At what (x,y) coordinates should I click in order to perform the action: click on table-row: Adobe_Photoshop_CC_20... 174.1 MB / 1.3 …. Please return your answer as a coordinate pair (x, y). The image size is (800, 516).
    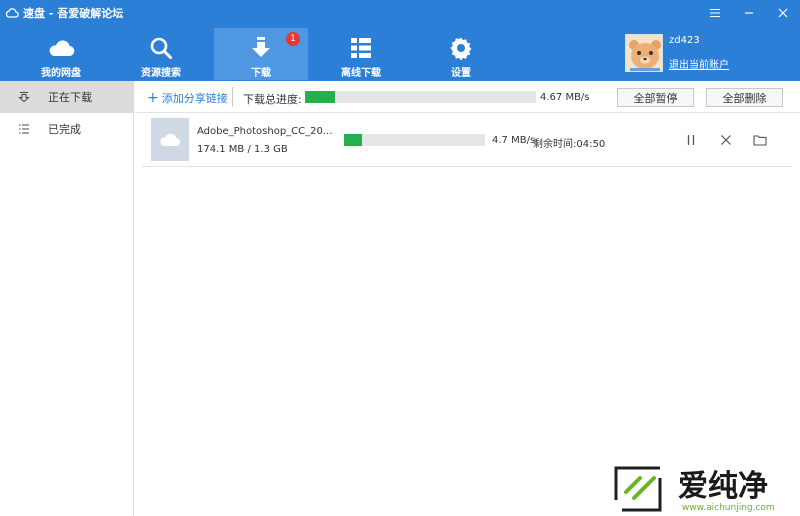
    Looking at the image, I should click on (467, 141).